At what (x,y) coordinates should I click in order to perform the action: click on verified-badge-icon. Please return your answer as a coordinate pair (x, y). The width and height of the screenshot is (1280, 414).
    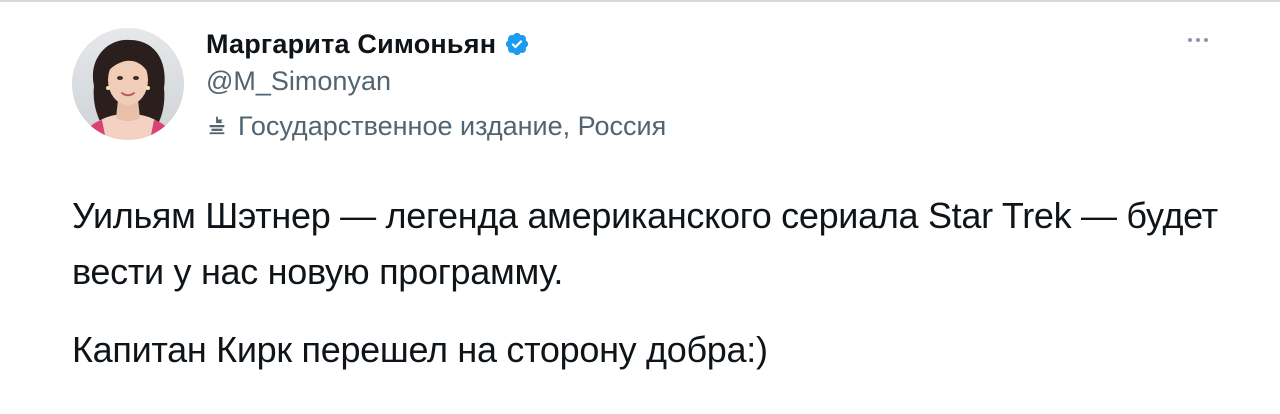
    Looking at the image, I should click on (517, 44).